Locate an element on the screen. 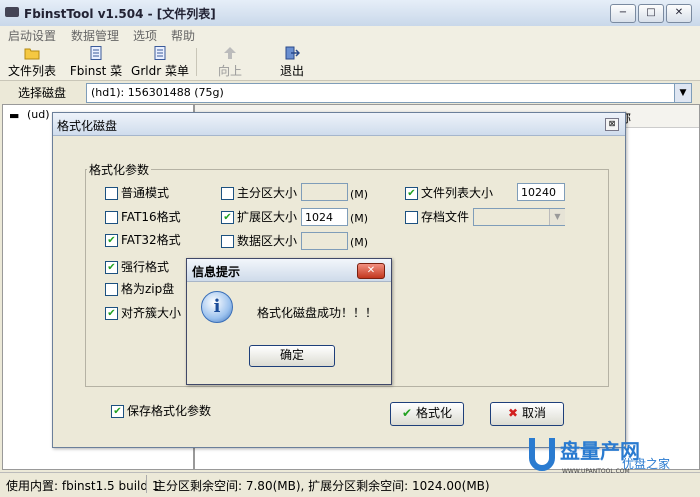 Image resolution: width=700 pixels, height=497 pixels. status-space: 主分区剩余空间: 7.80(MB), 扩展分区剩余空间: 1024.00(MB) is located at coordinates (322, 486).